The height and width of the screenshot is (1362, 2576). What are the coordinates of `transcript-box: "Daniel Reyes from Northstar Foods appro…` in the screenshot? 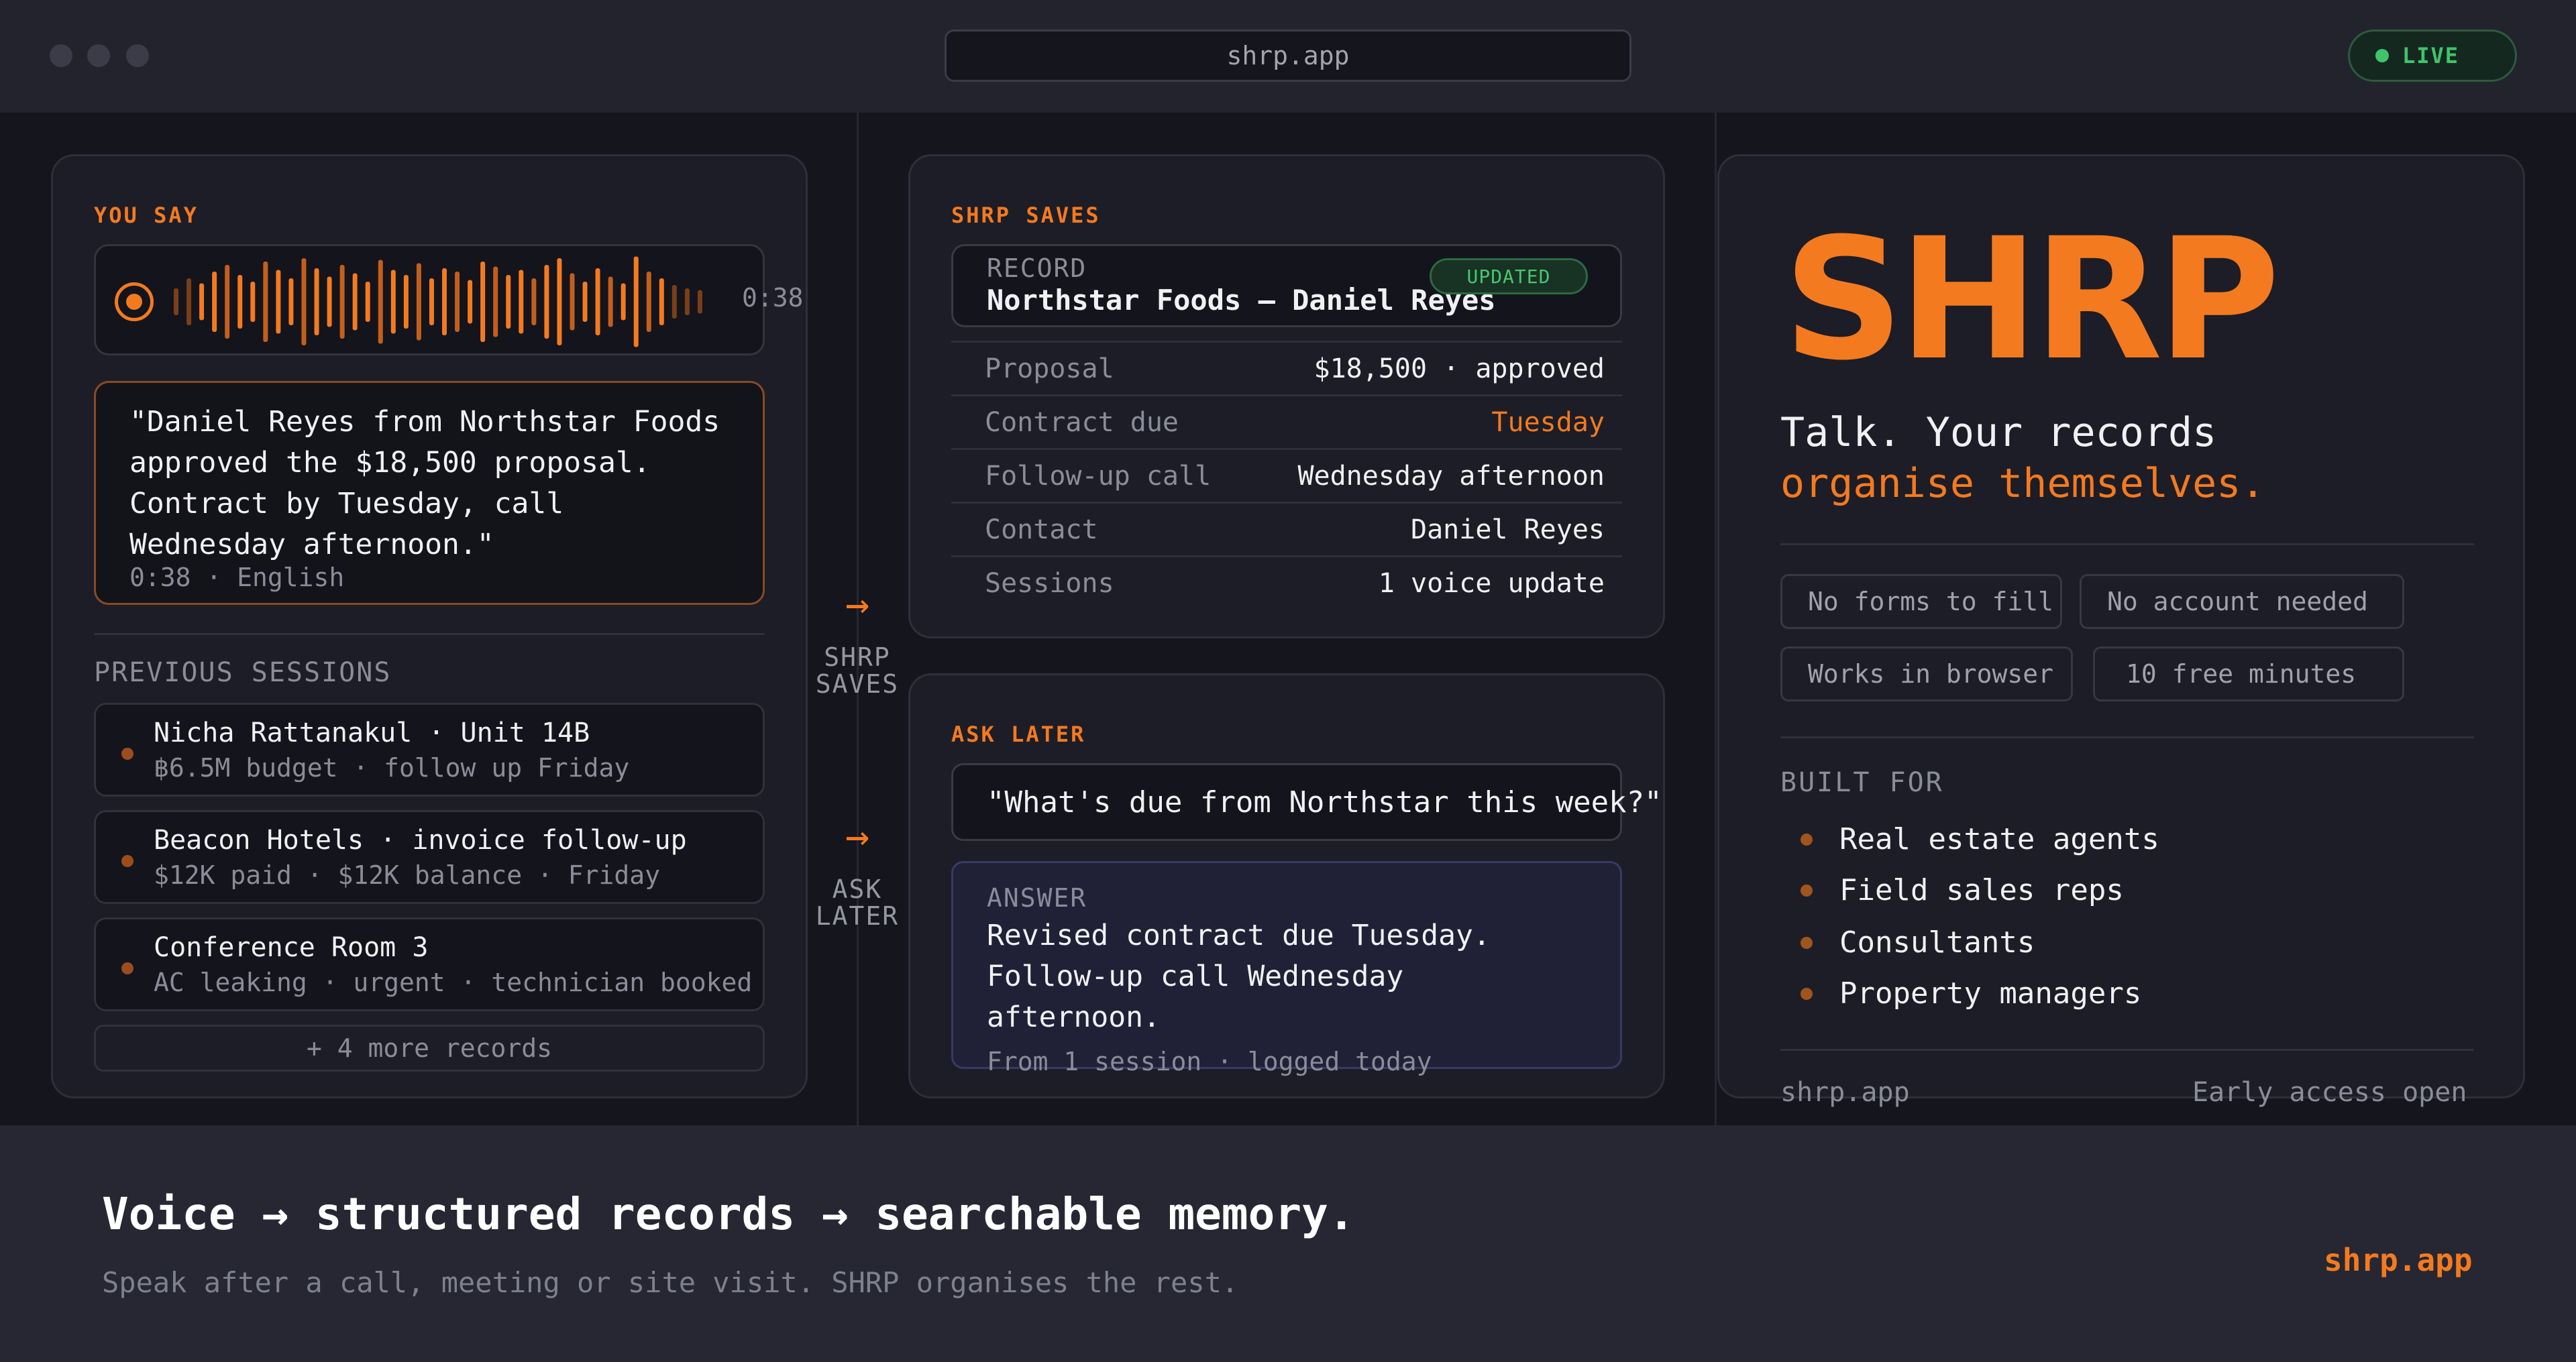 It's located at (429, 493).